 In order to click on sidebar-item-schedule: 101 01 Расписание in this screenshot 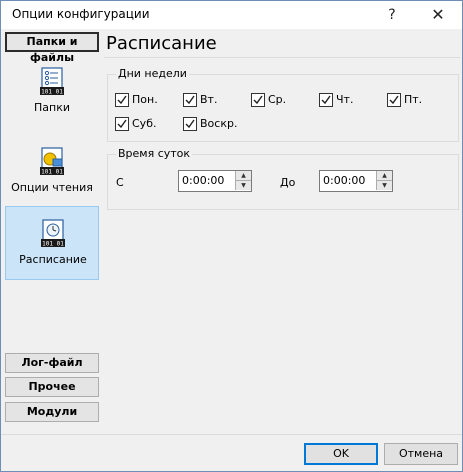, I will do `click(52, 243)`.